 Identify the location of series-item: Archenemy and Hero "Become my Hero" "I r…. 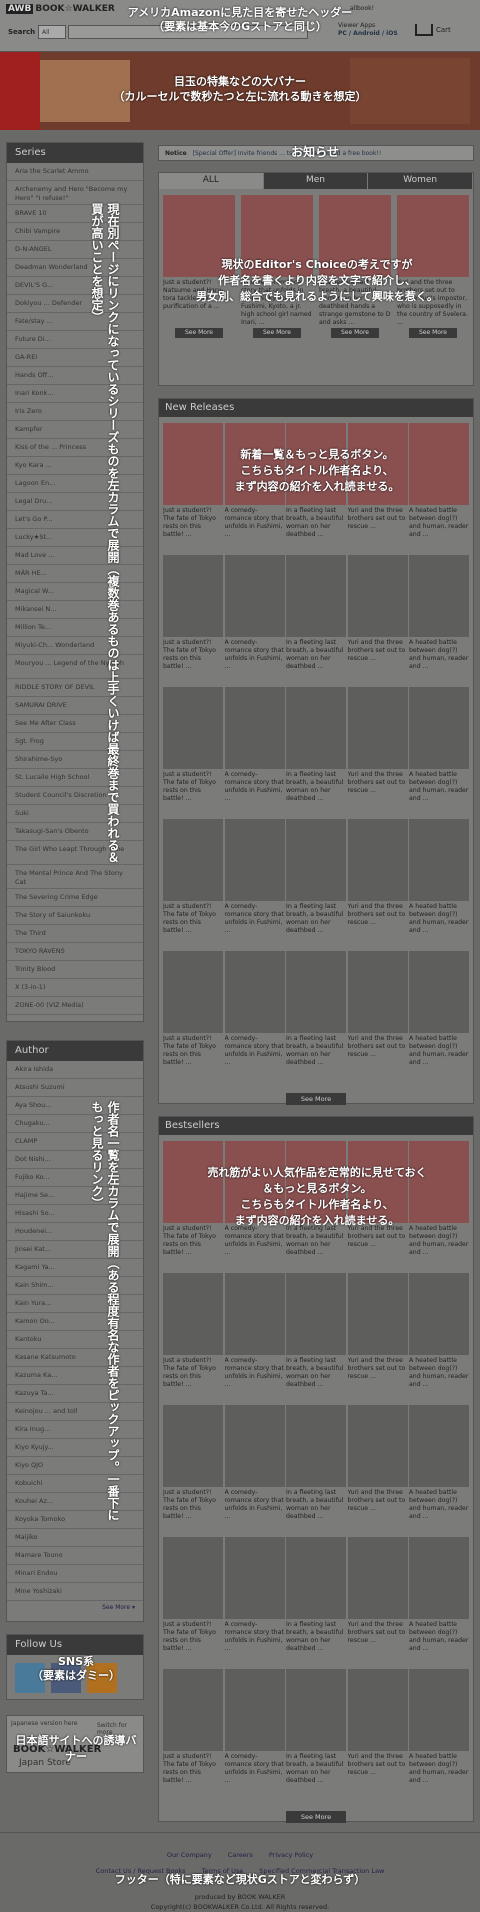
(75, 193).